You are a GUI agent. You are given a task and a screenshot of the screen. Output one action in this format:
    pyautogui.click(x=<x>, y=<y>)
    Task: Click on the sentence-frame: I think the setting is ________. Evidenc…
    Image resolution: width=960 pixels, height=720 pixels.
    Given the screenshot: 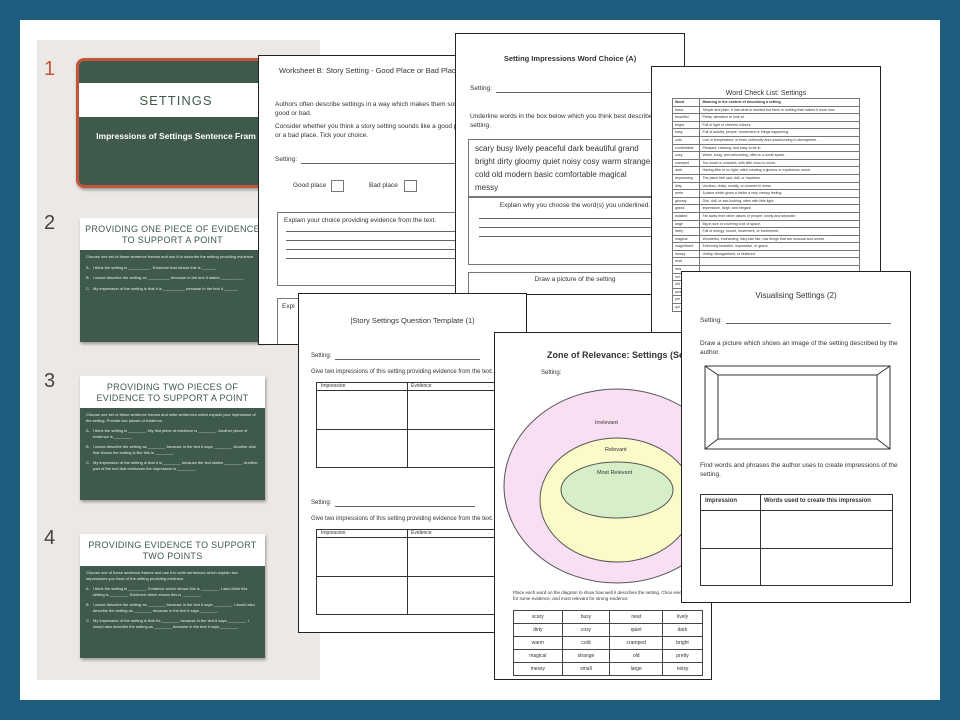 What is the action you would take?
    pyautogui.click(x=170, y=591)
    